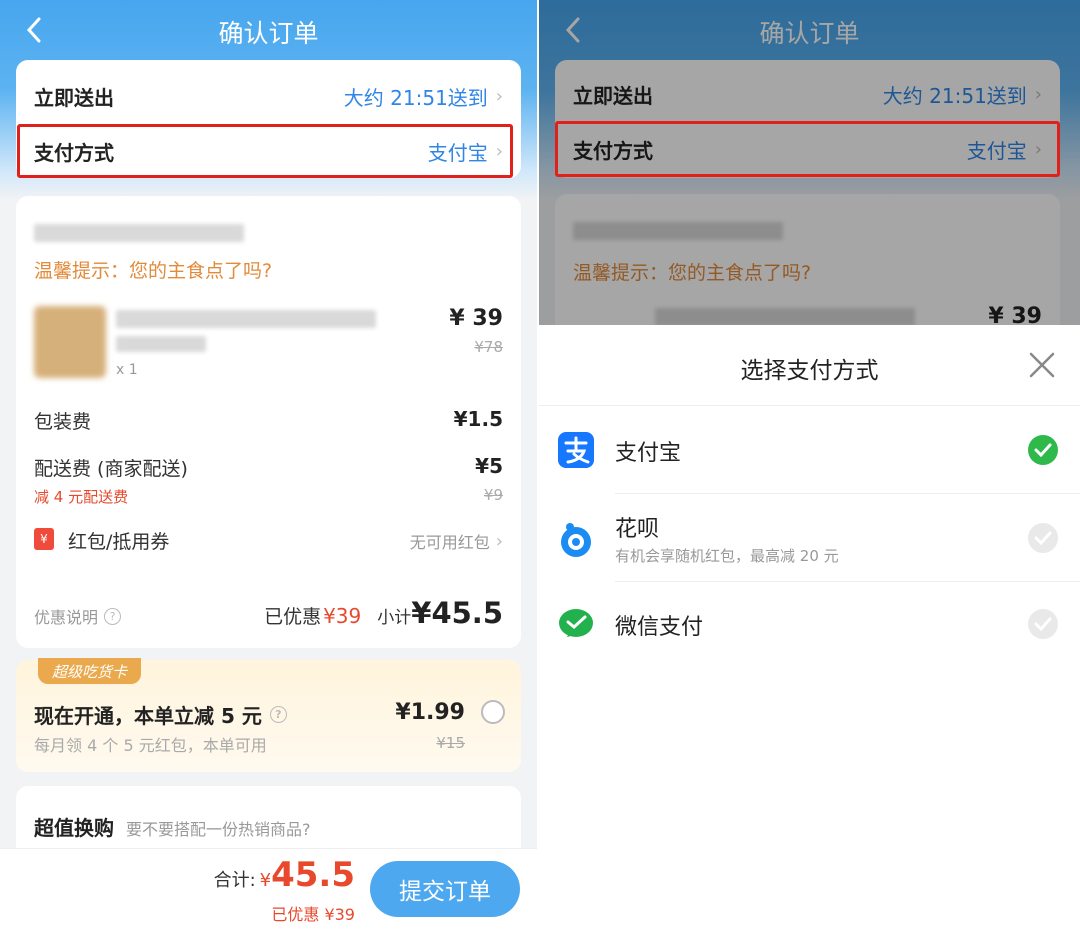  Describe the element at coordinates (148, 716) in the screenshot. I see `vip-title: 现在开通，本单立减 5 元` at that location.